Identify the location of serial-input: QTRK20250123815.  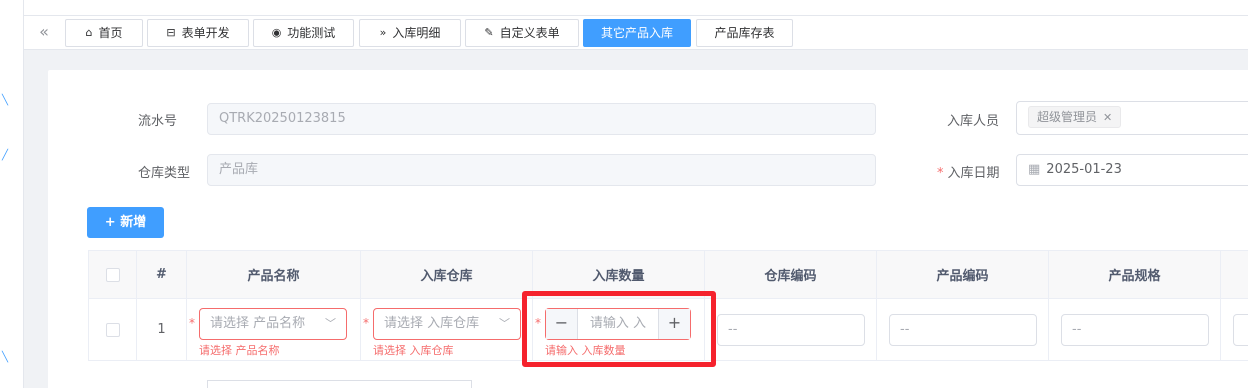
(541, 119).